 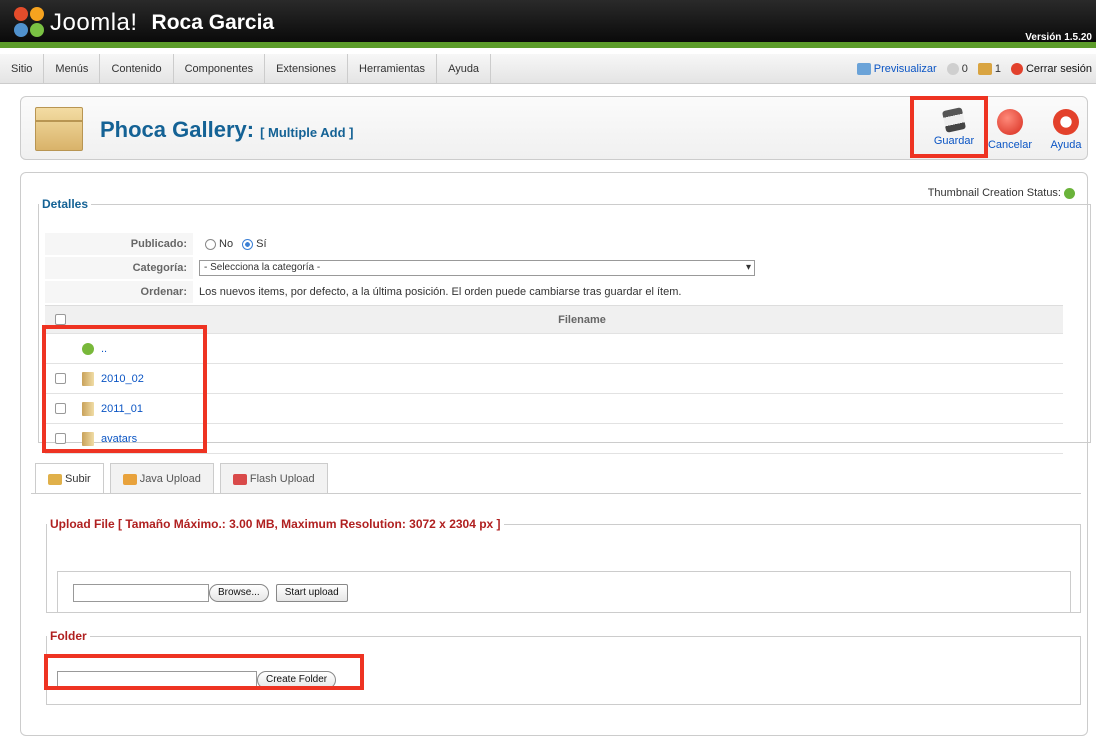 What do you see at coordinates (1066, 122) in the screenshot?
I see `lifebuoy-icon` at bounding box center [1066, 122].